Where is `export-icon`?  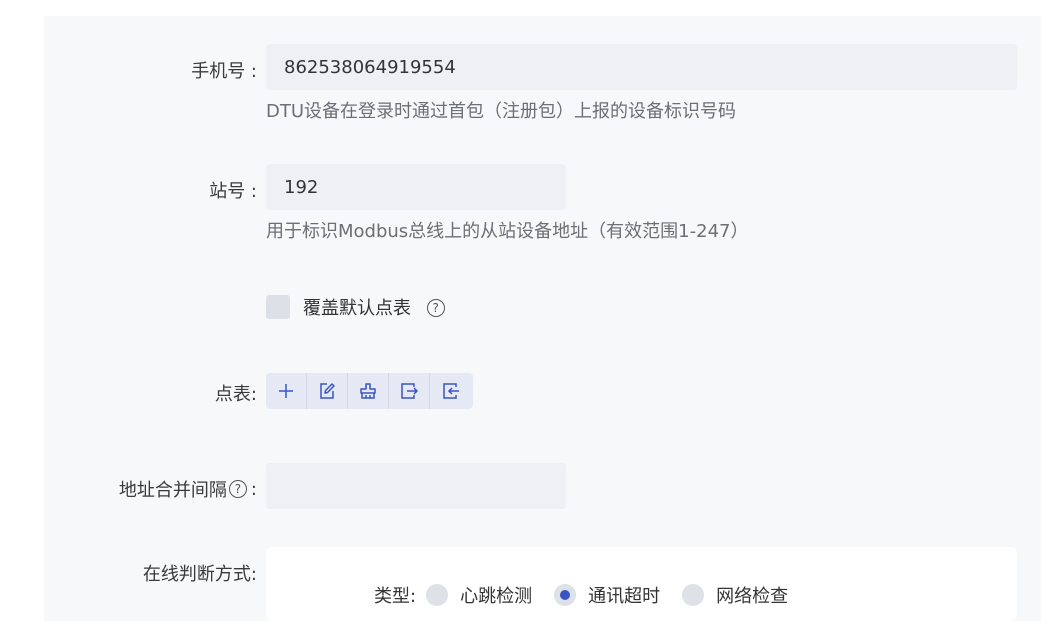 export-icon is located at coordinates (410, 391).